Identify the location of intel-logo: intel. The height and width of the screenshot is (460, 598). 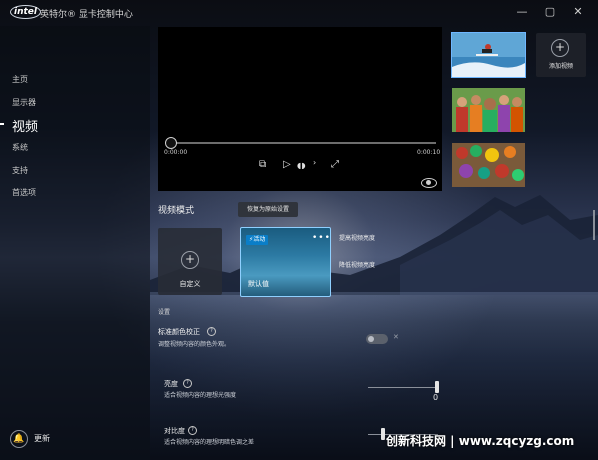
(25, 12).